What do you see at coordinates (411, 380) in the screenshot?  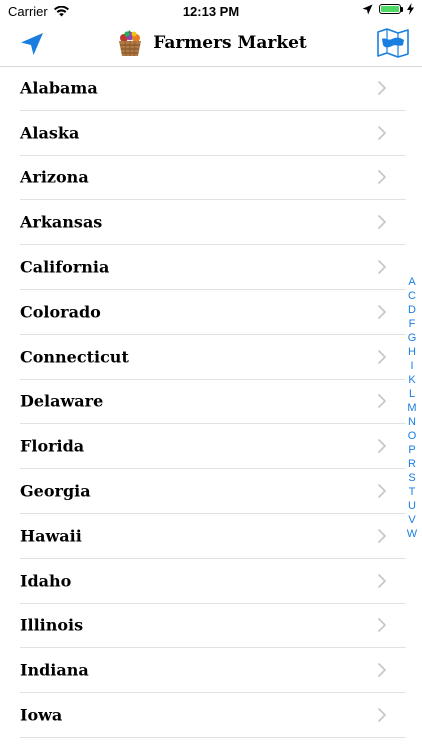 I see `index-letter: K` at bounding box center [411, 380].